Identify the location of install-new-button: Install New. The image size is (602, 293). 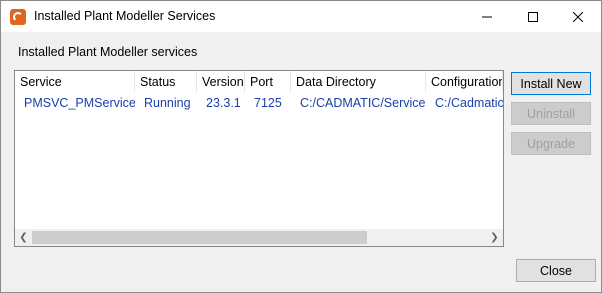
(551, 83).